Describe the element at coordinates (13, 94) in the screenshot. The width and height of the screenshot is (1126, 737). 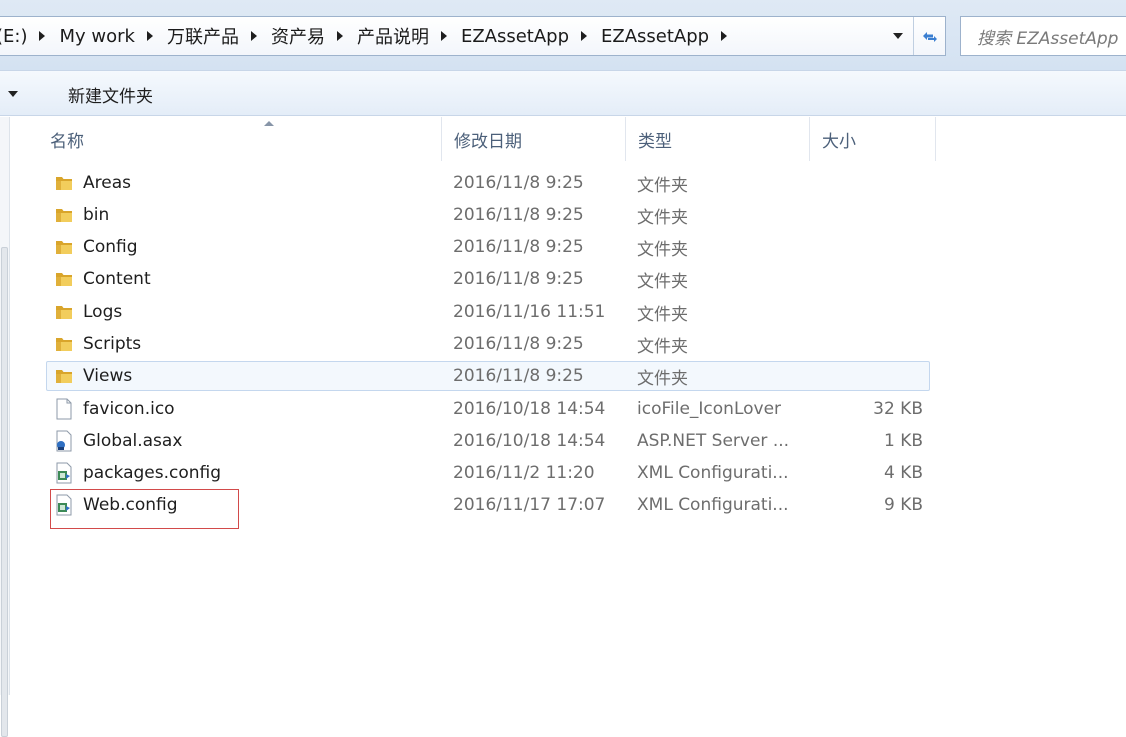
I see `organize-dropdown-icon` at that location.